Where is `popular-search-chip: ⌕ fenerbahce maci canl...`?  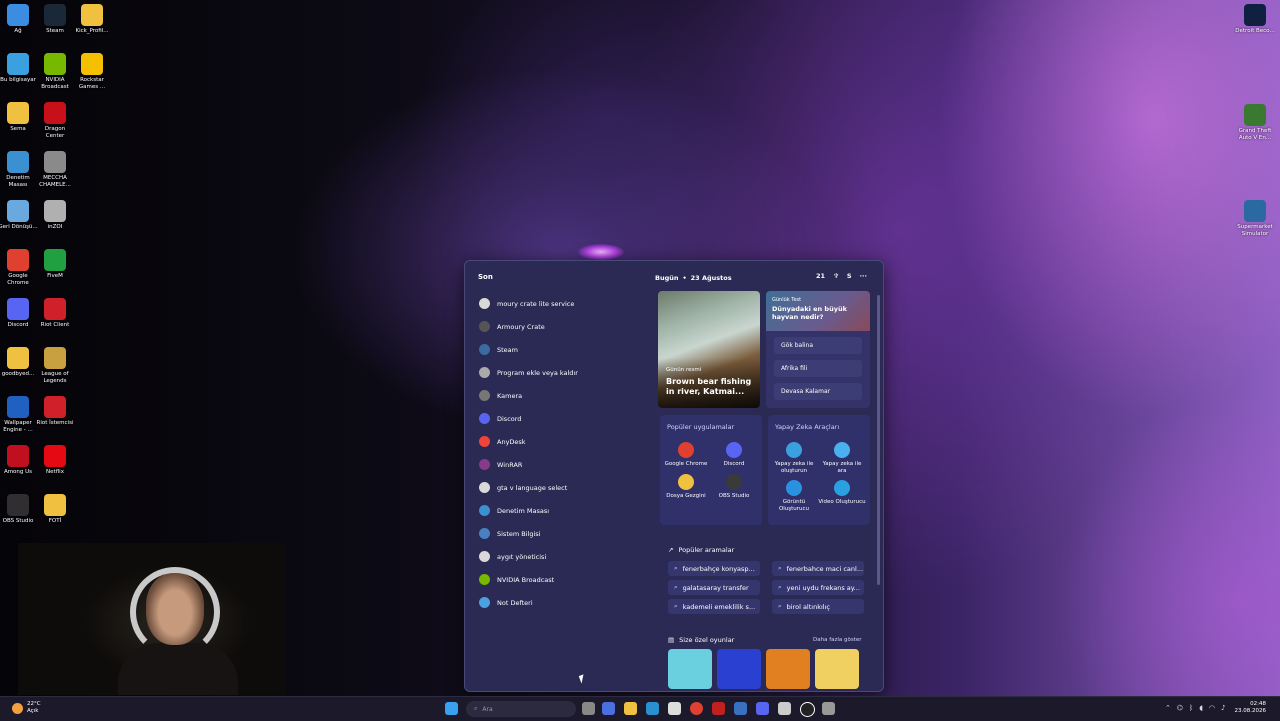
popular-search-chip: ⌕ fenerbahce maci canl... is located at coordinates (818, 568).